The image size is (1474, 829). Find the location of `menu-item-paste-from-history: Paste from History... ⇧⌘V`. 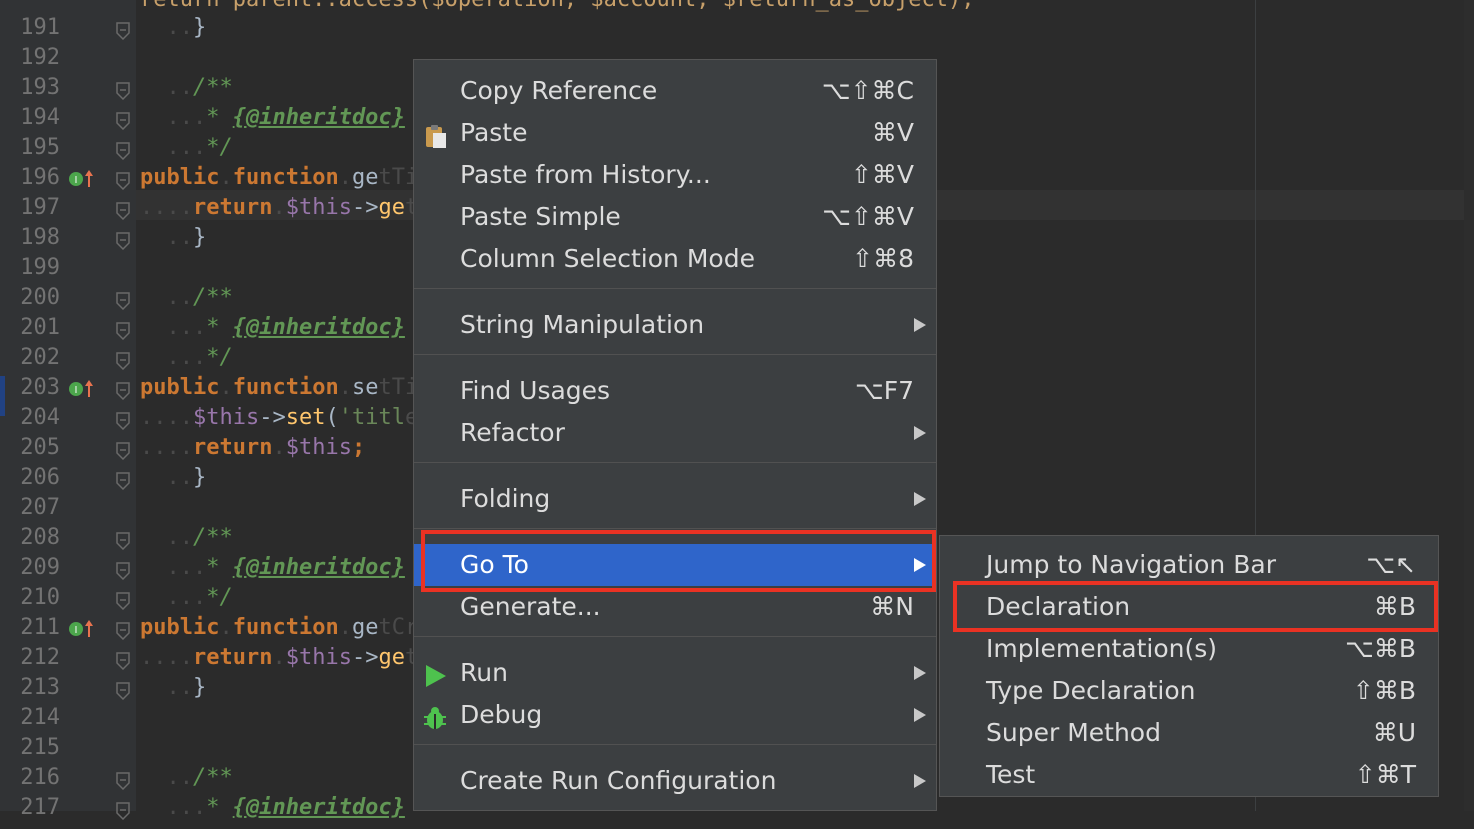

menu-item-paste-from-history: Paste from History... ⇧⌘V is located at coordinates (675, 175).